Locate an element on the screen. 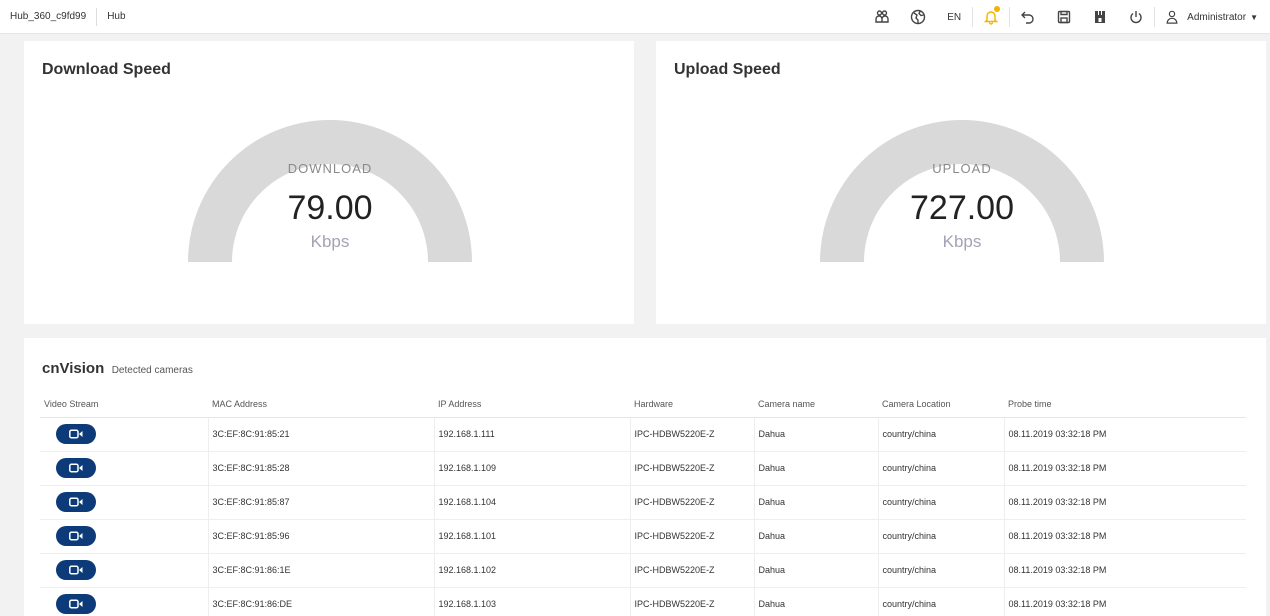 Image resolution: width=1270 pixels, height=616 pixels. ip-address-cell: 192.168.1.103 is located at coordinates (532, 601).